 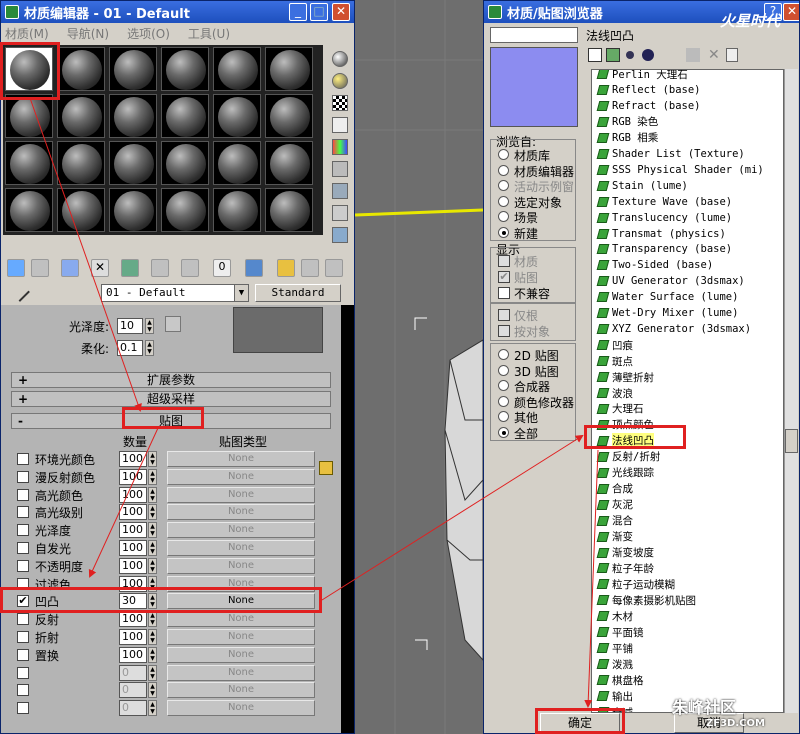 What do you see at coordinates (334, 268) in the screenshot?
I see `pick-material-icon` at bounding box center [334, 268].